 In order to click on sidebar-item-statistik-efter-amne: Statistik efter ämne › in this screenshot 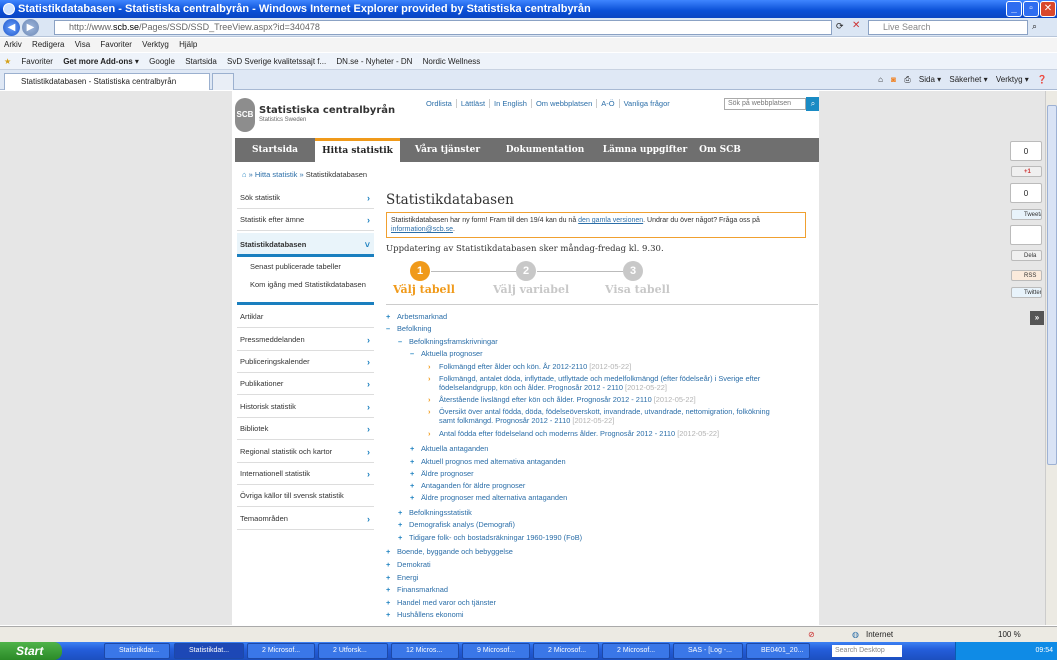, I will do `click(305, 220)`.